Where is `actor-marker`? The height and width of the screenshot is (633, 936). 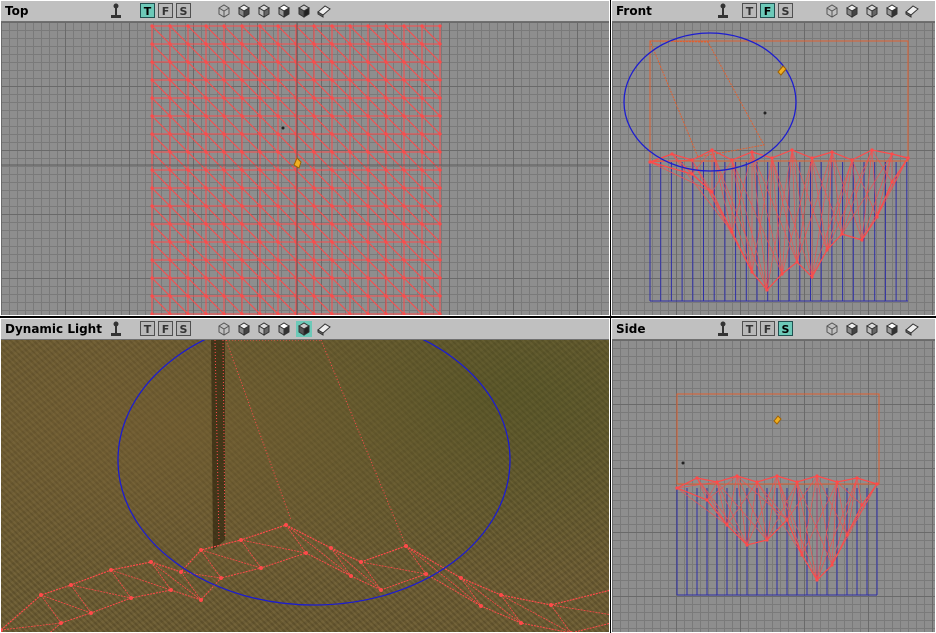 actor-marker is located at coordinates (683, 463).